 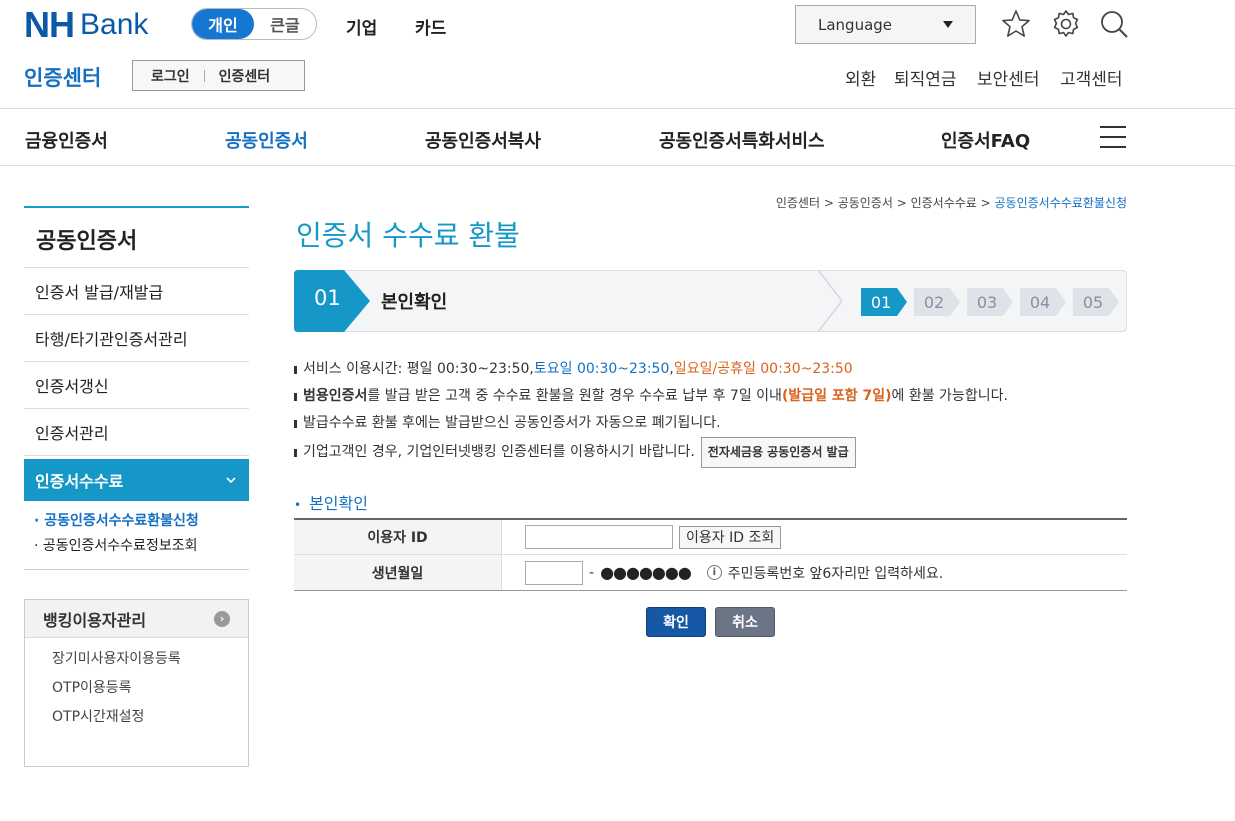 What do you see at coordinates (1091, 77) in the screenshot?
I see `util-link-customer: 고객센터` at bounding box center [1091, 77].